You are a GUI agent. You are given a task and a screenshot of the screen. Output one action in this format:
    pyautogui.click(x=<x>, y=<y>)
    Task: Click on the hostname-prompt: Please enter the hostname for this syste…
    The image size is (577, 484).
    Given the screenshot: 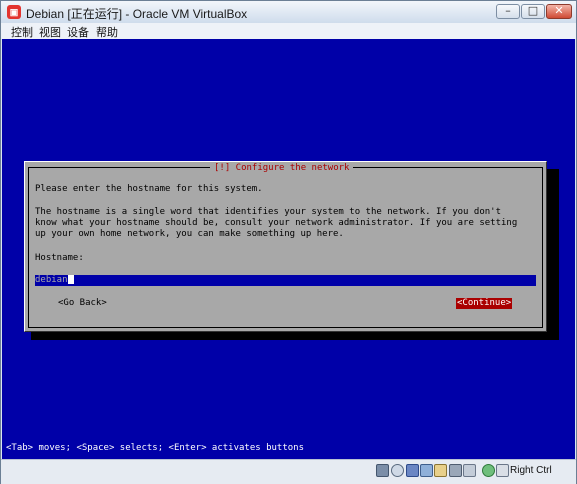 What is the action you would take?
    pyautogui.click(x=149, y=189)
    